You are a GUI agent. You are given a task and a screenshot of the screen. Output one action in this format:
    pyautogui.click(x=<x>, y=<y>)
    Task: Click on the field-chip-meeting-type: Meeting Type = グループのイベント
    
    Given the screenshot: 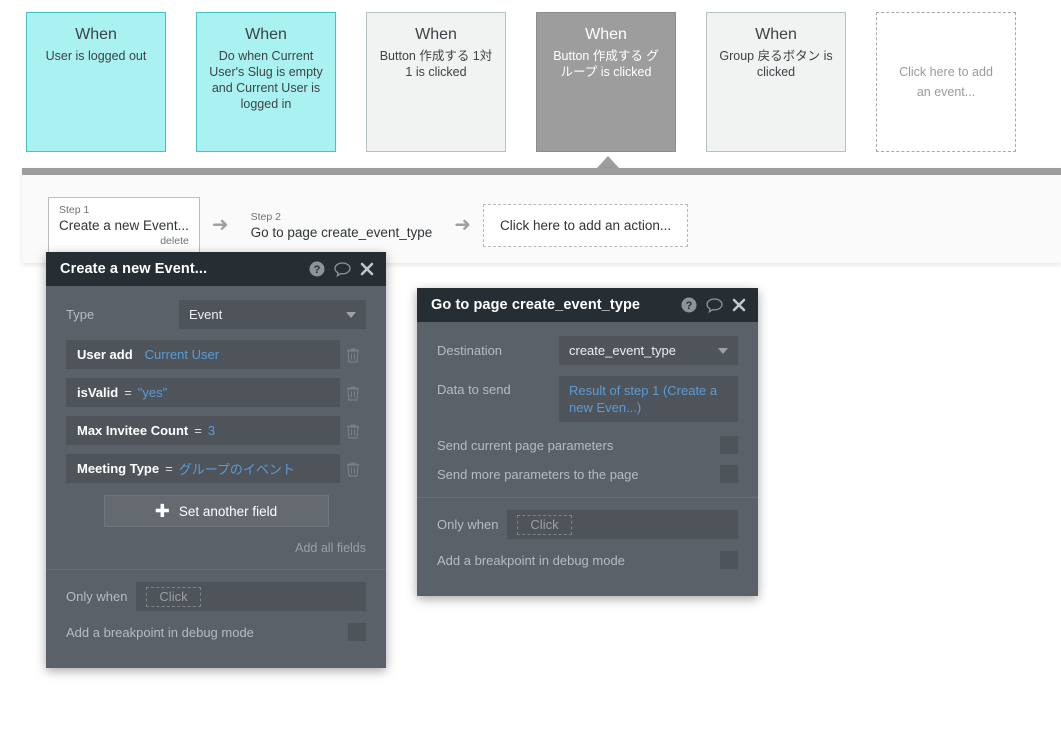 What is the action you would take?
    pyautogui.click(x=203, y=468)
    